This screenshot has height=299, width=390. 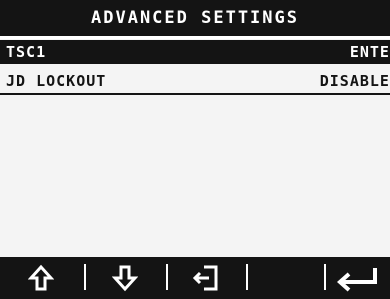 What do you see at coordinates (26, 52) in the screenshot?
I see `menu-item-label: TSC1` at bounding box center [26, 52].